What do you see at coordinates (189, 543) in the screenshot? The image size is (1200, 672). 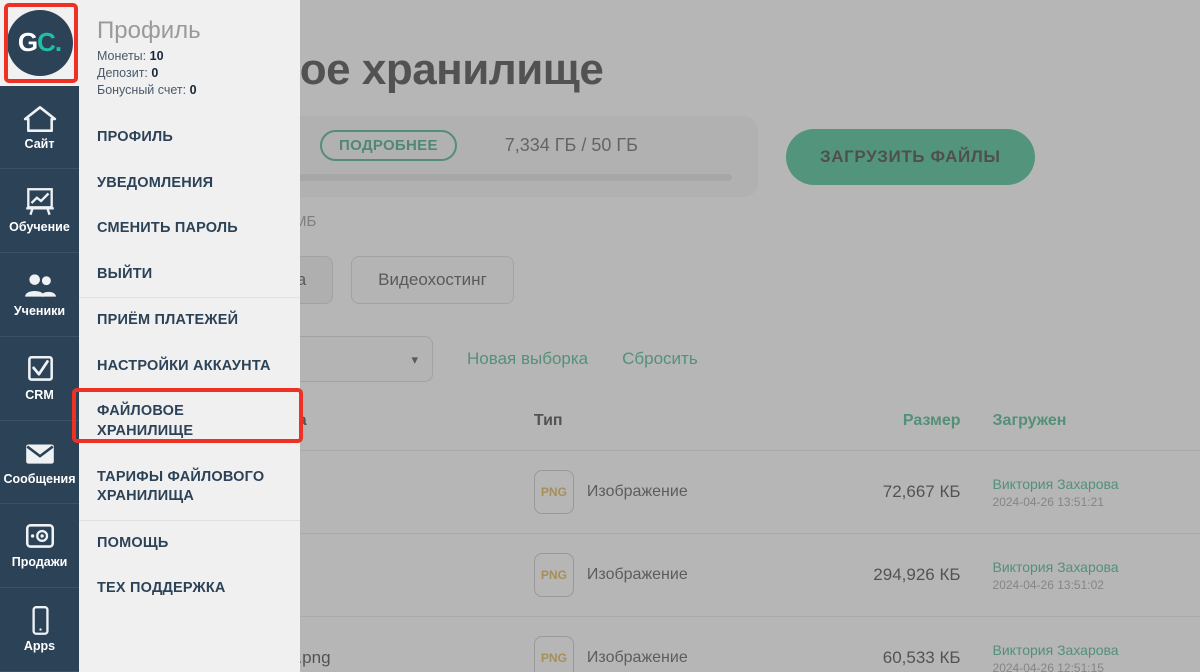 I see `menu-item-8: ПОМОЩЬ` at bounding box center [189, 543].